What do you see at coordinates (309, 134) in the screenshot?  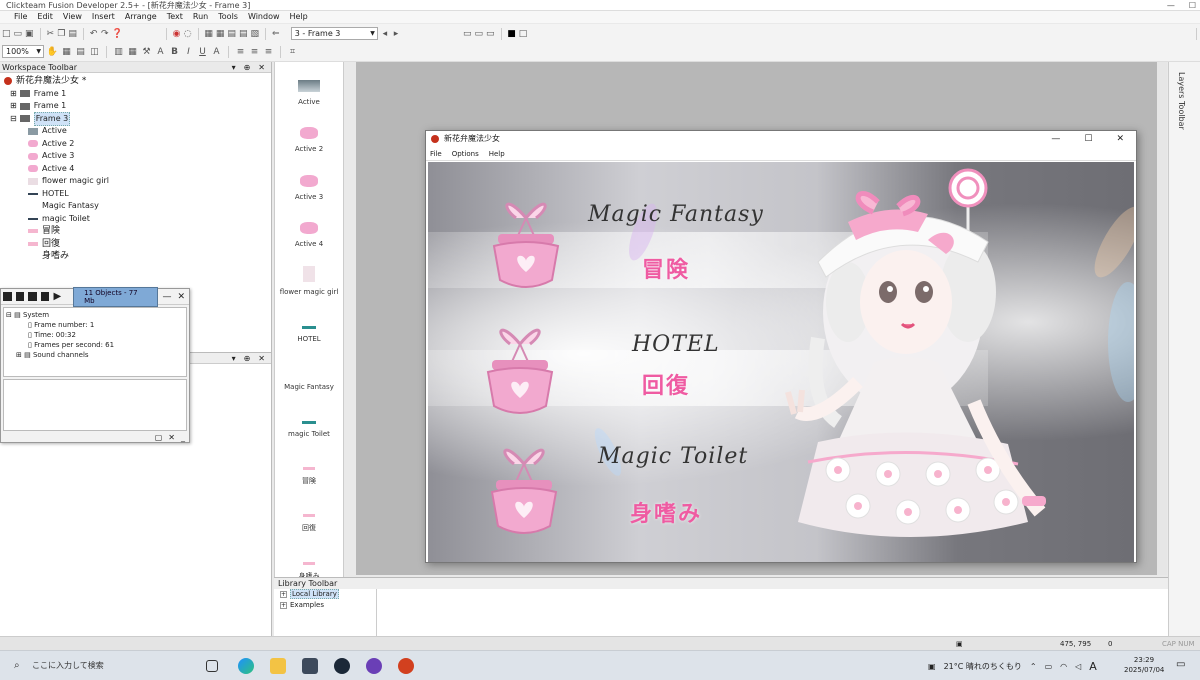 I see `object-item: Active 2` at bounding box center [309, 134].